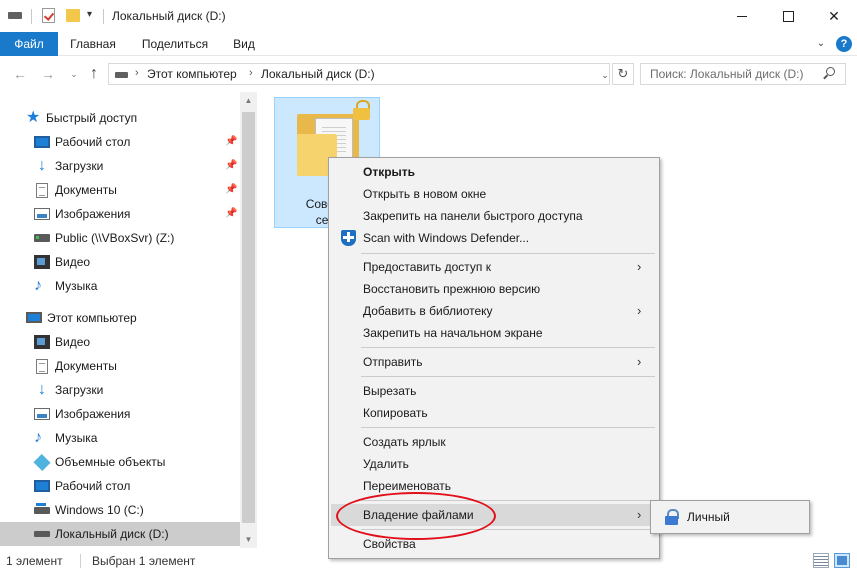 The width and height of the screenshot is (857, 574). I want to click on sidebar-item-pc-images: Изображения, so click(120, 414).